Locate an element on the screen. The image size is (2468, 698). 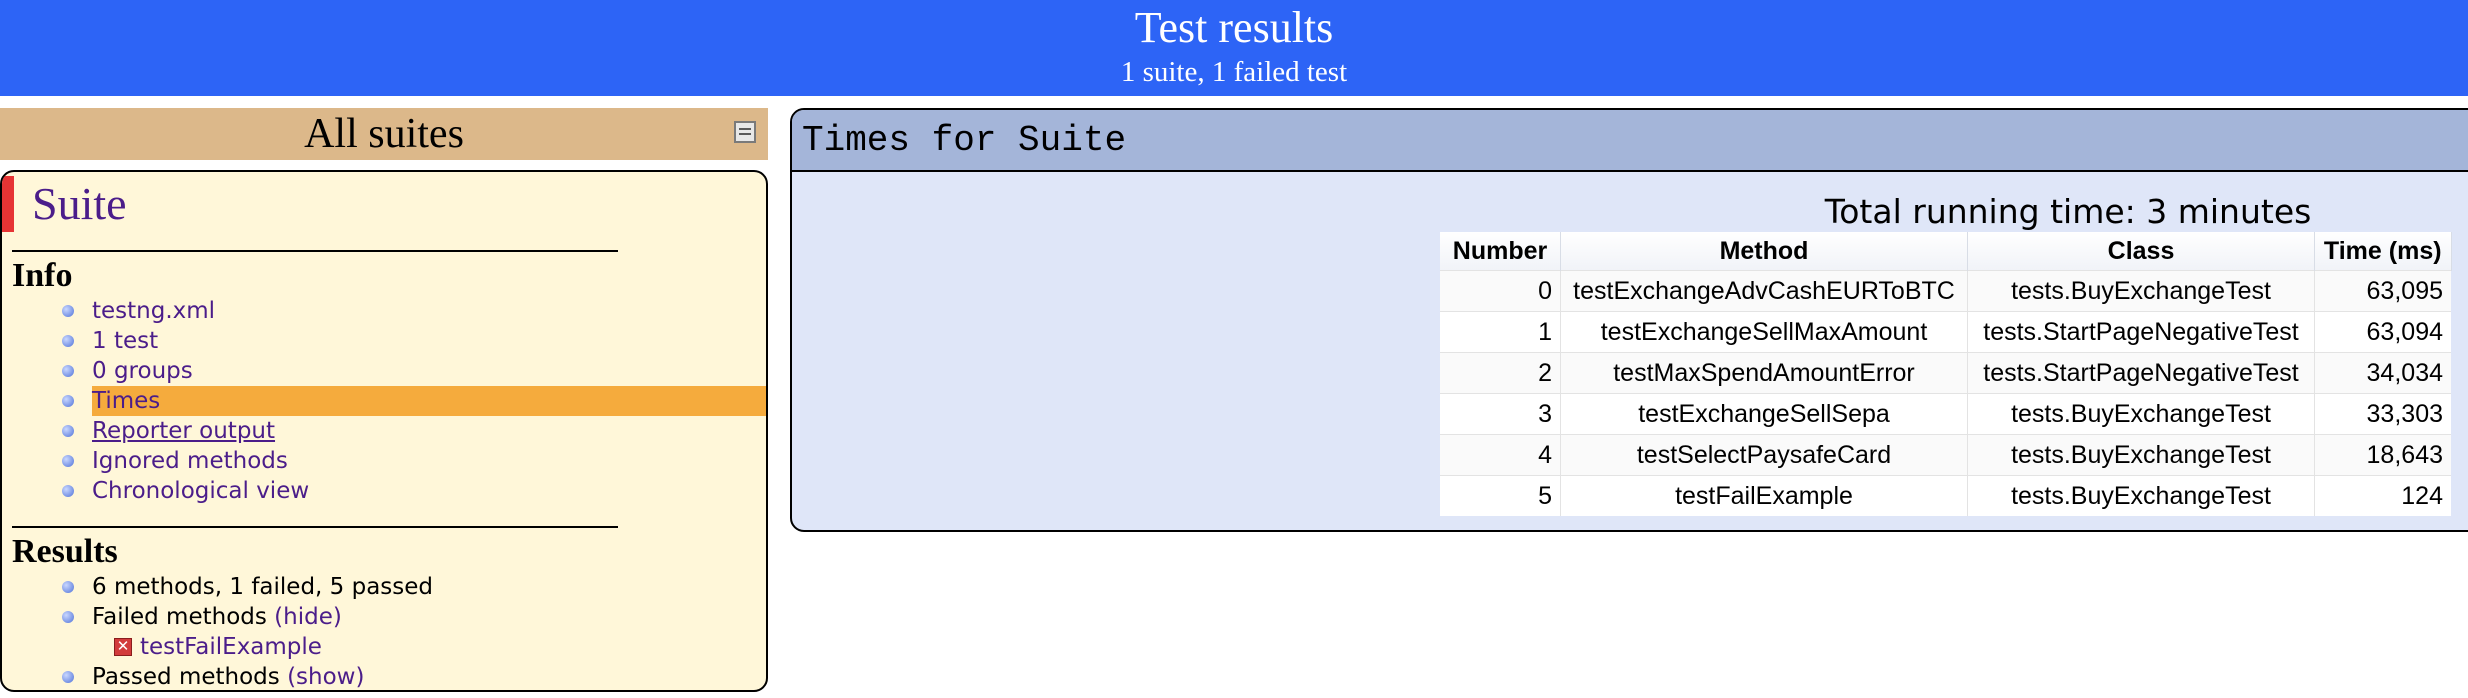
cell-time: 33,303 is located at coordinates (2382, 414).